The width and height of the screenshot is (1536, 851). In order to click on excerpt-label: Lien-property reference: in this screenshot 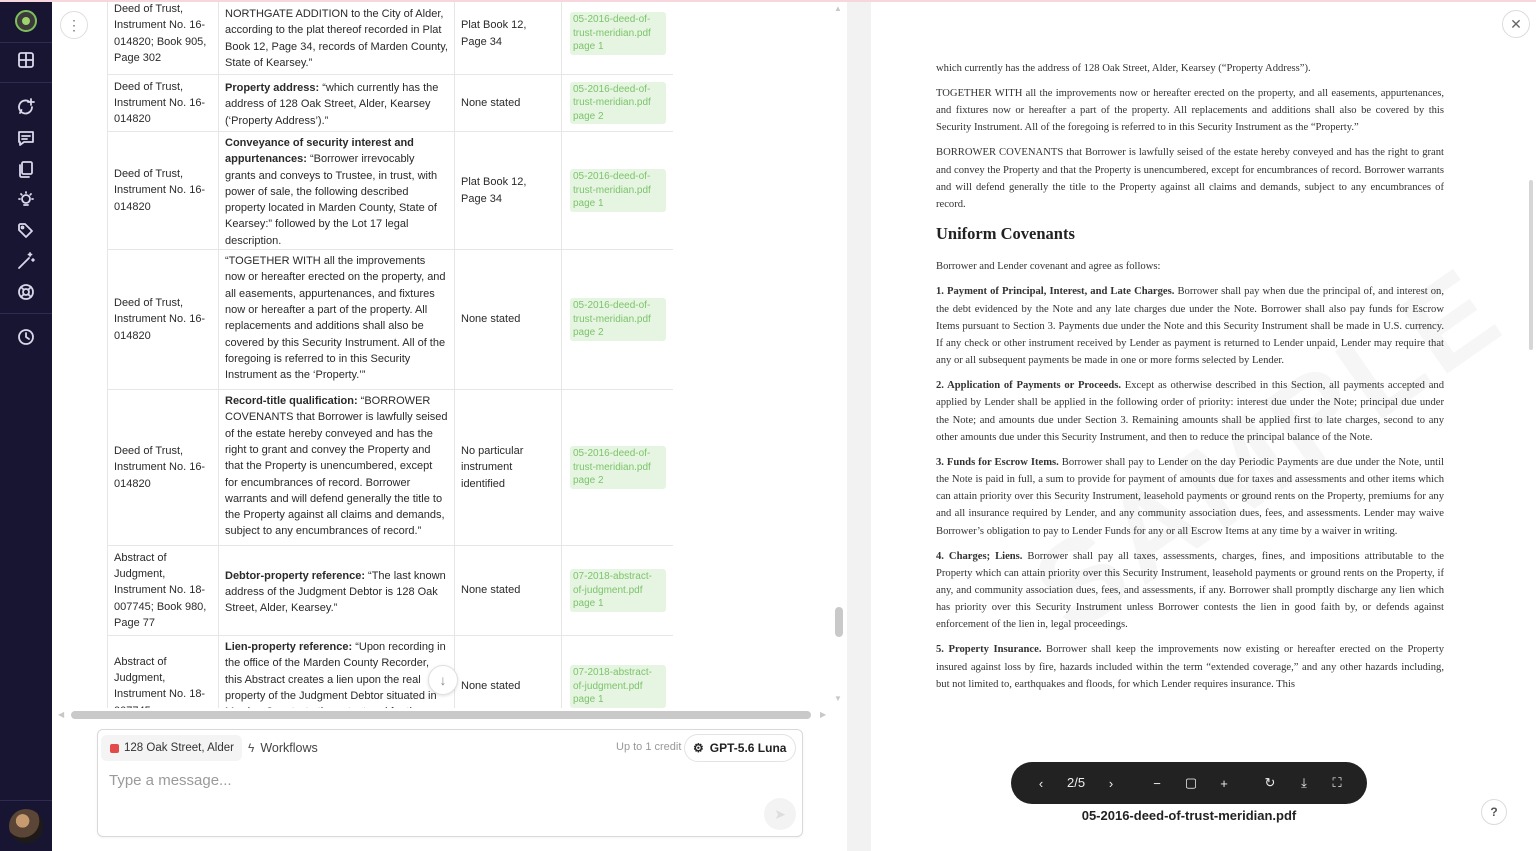, I will do `click(289, 647)`.